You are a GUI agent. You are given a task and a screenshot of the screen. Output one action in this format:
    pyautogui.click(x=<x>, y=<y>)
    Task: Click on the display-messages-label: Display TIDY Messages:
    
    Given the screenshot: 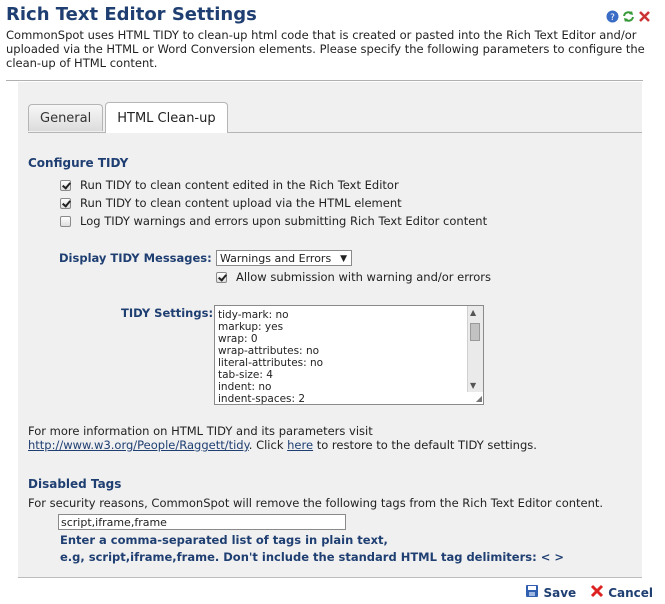 What is the action you would take?
    pyautogui.click(x=135, y=258)
    